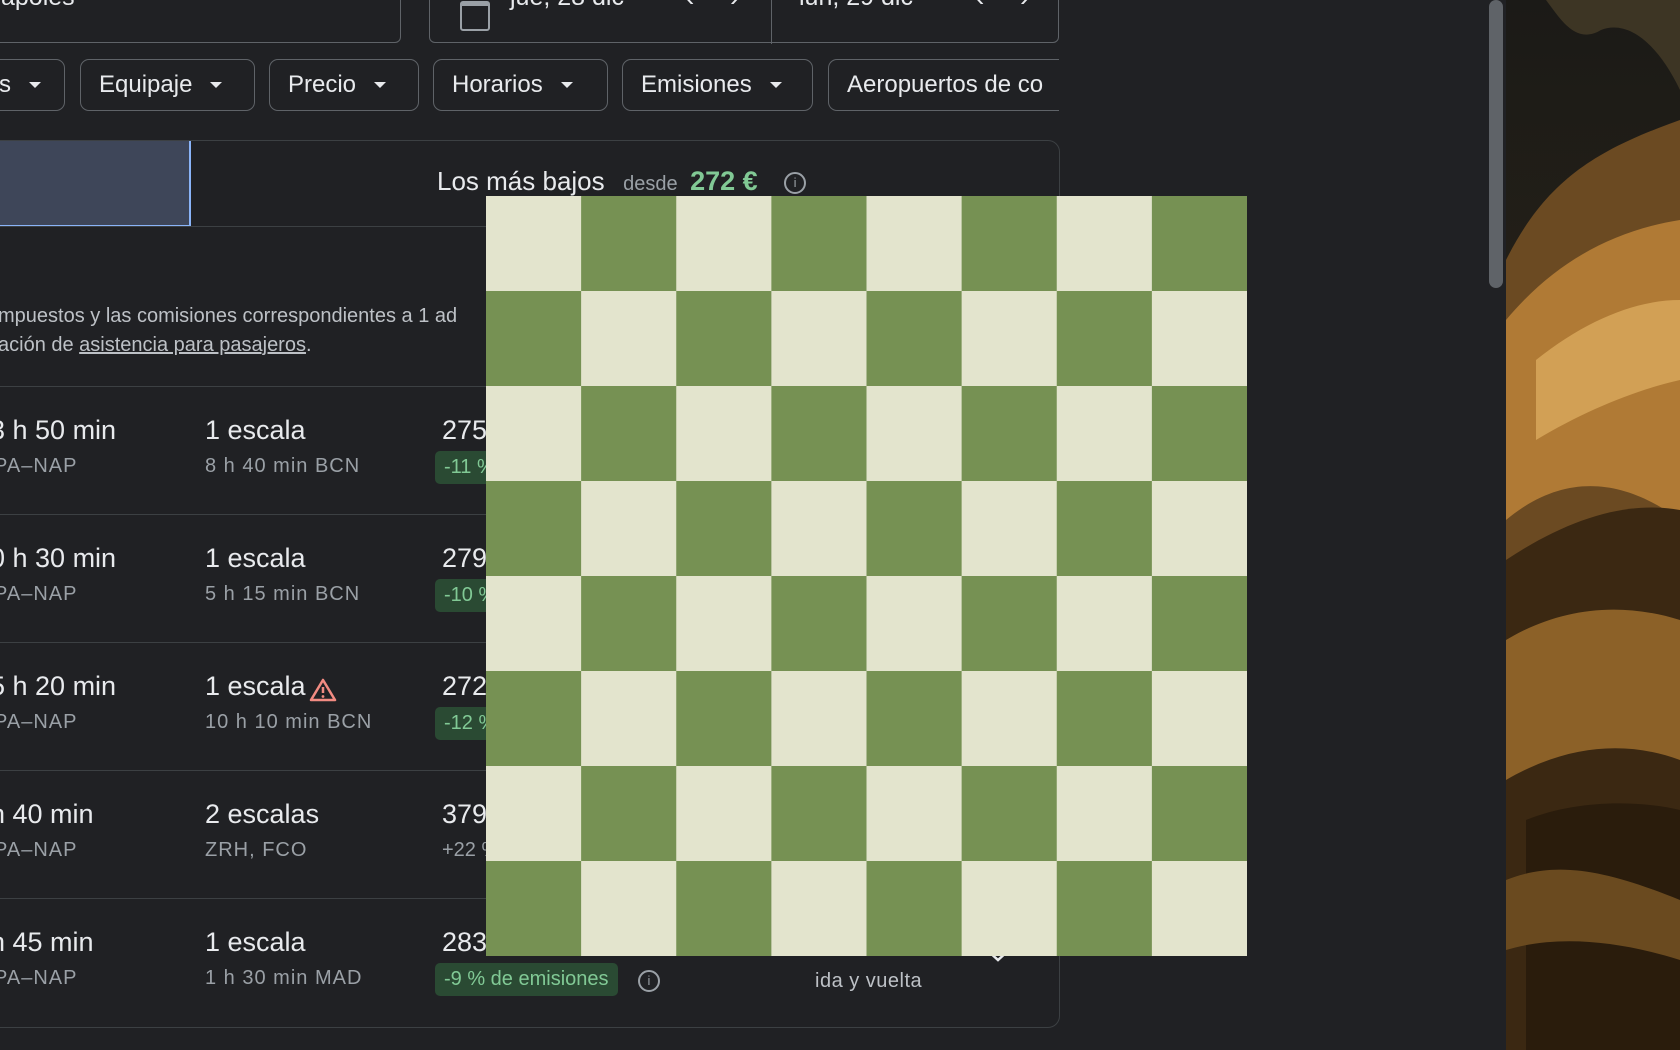 Image resolution: width=1680 pixels, height=1050 pixels. What do you see at coordinates (465, 686) in the screenshot?
I see `flight-price: 272` at bounding box center [465, 686].